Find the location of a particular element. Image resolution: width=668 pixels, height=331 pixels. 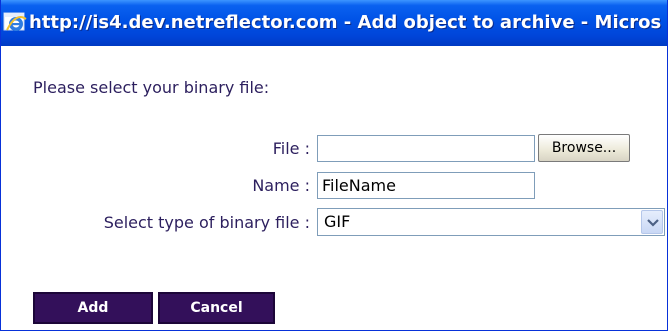

name-label: Name : is located at coordinates (281, 185).